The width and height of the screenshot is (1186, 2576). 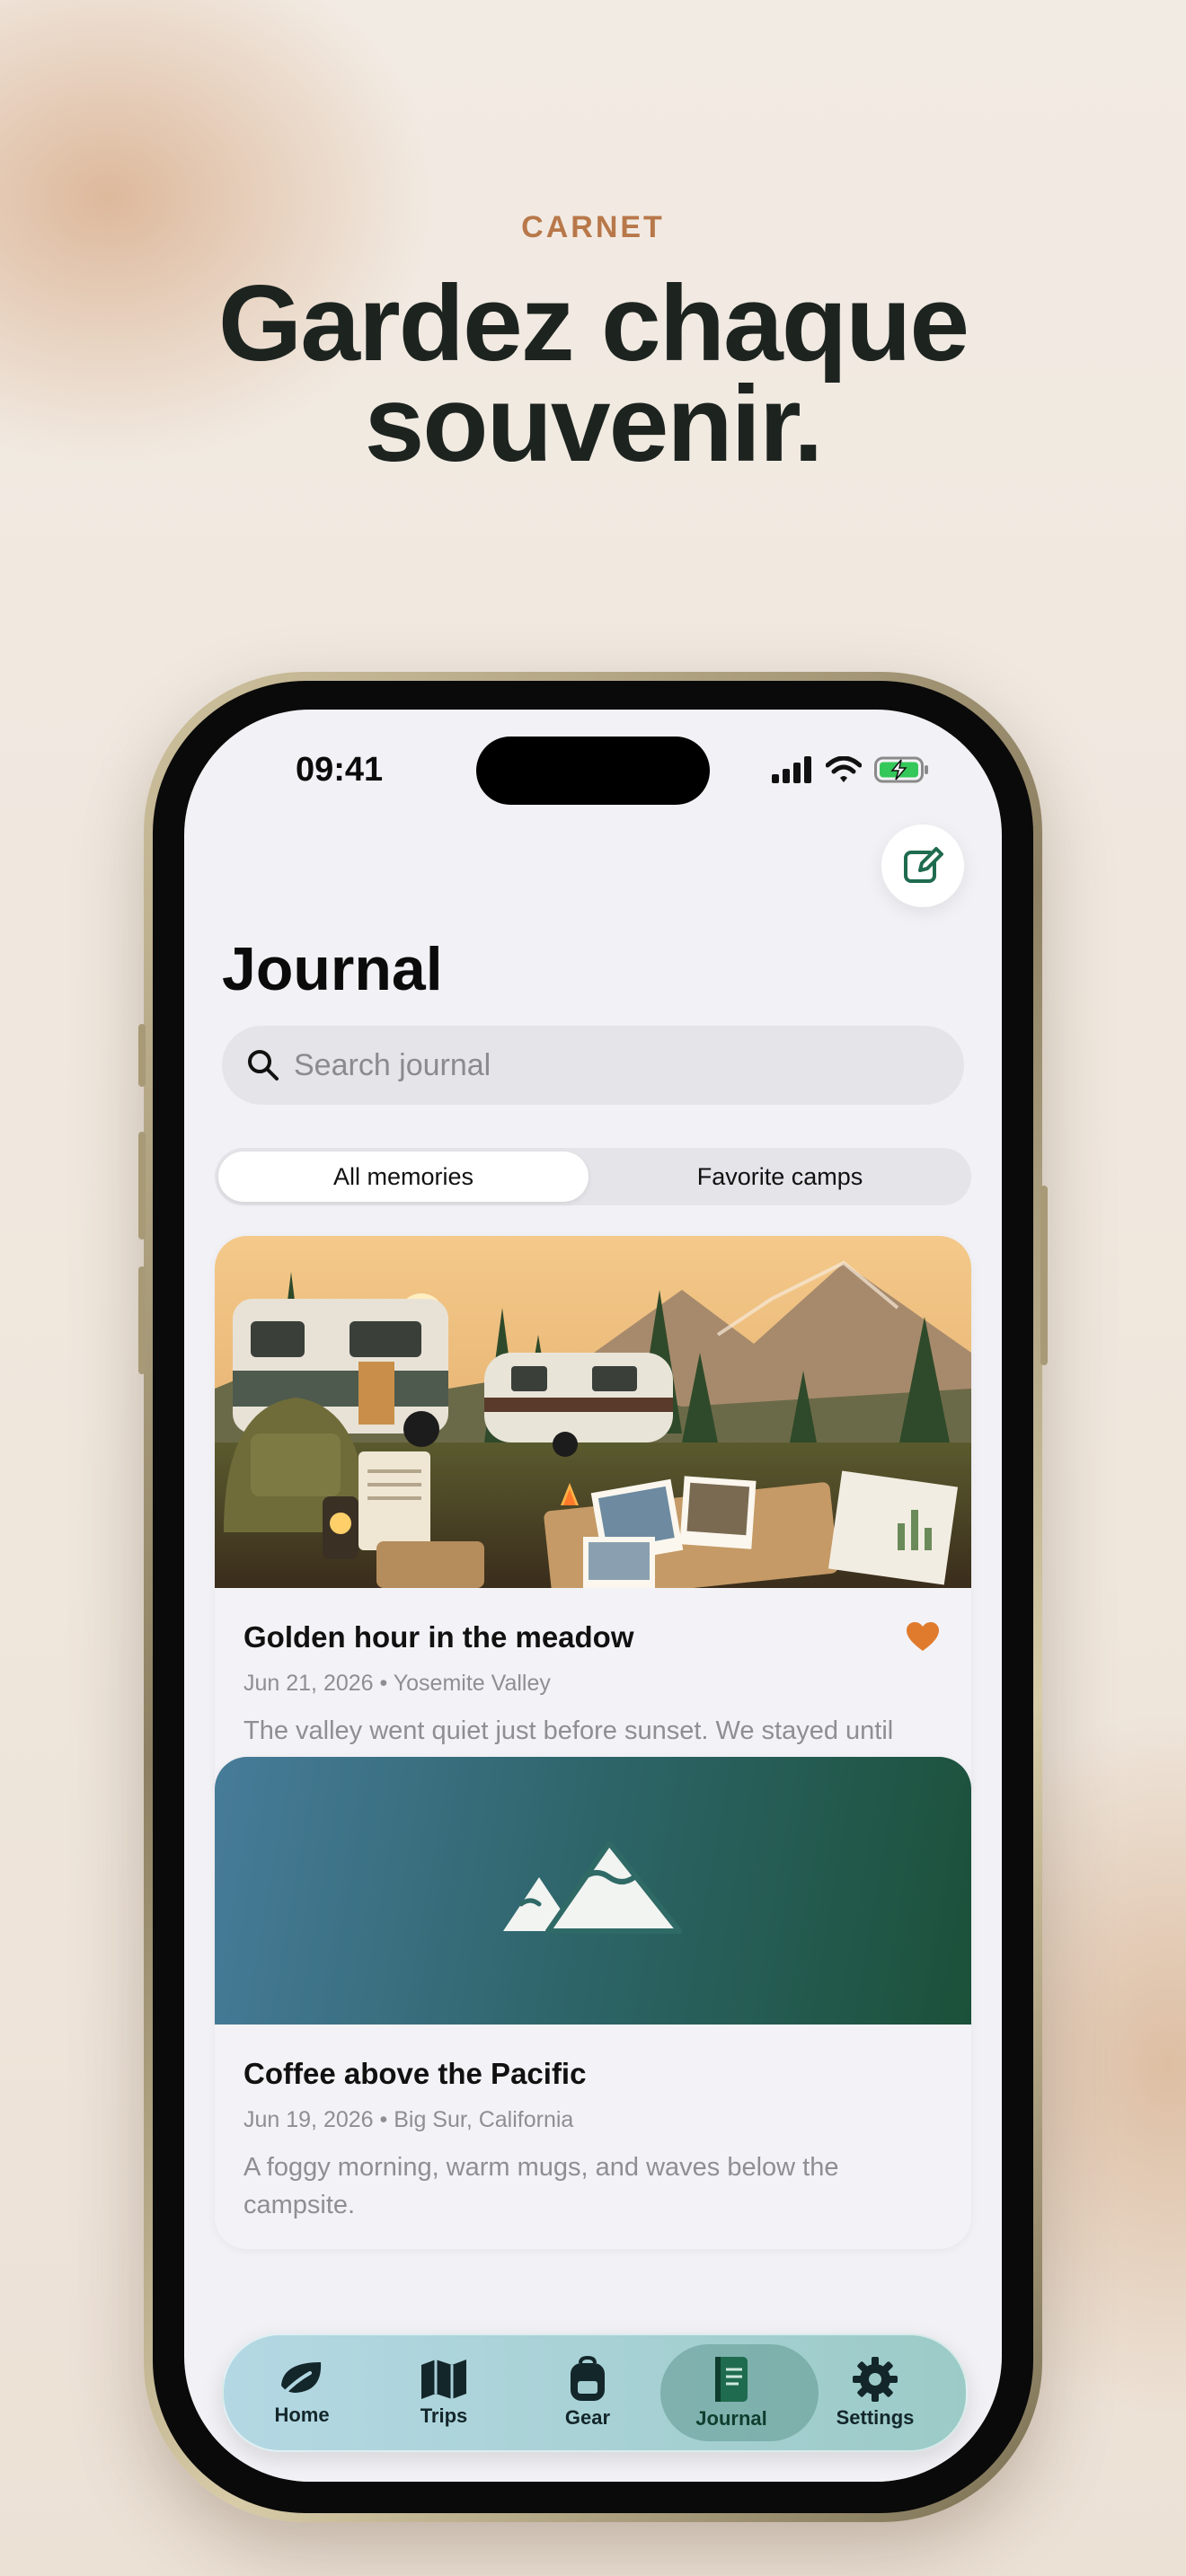 I want to click on search-input: Search journal, so click(x=593, y=1065).